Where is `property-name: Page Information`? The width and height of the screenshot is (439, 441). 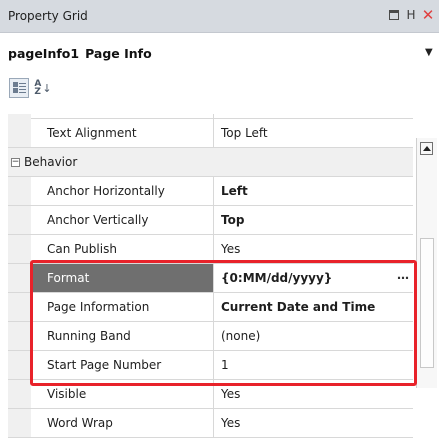 property-name: Page Information is located at coordinates (122, 307).